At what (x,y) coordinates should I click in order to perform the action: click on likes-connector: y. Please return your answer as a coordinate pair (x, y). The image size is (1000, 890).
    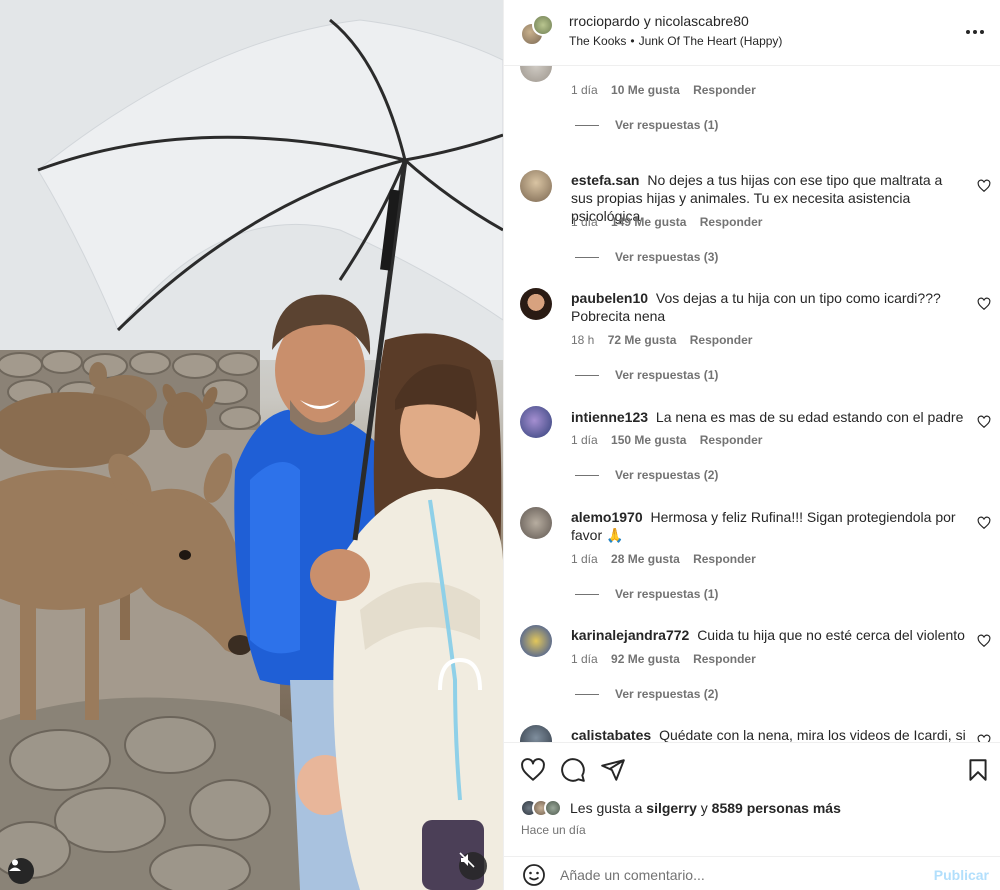
    Looking at the image, I should click on (704, 808).